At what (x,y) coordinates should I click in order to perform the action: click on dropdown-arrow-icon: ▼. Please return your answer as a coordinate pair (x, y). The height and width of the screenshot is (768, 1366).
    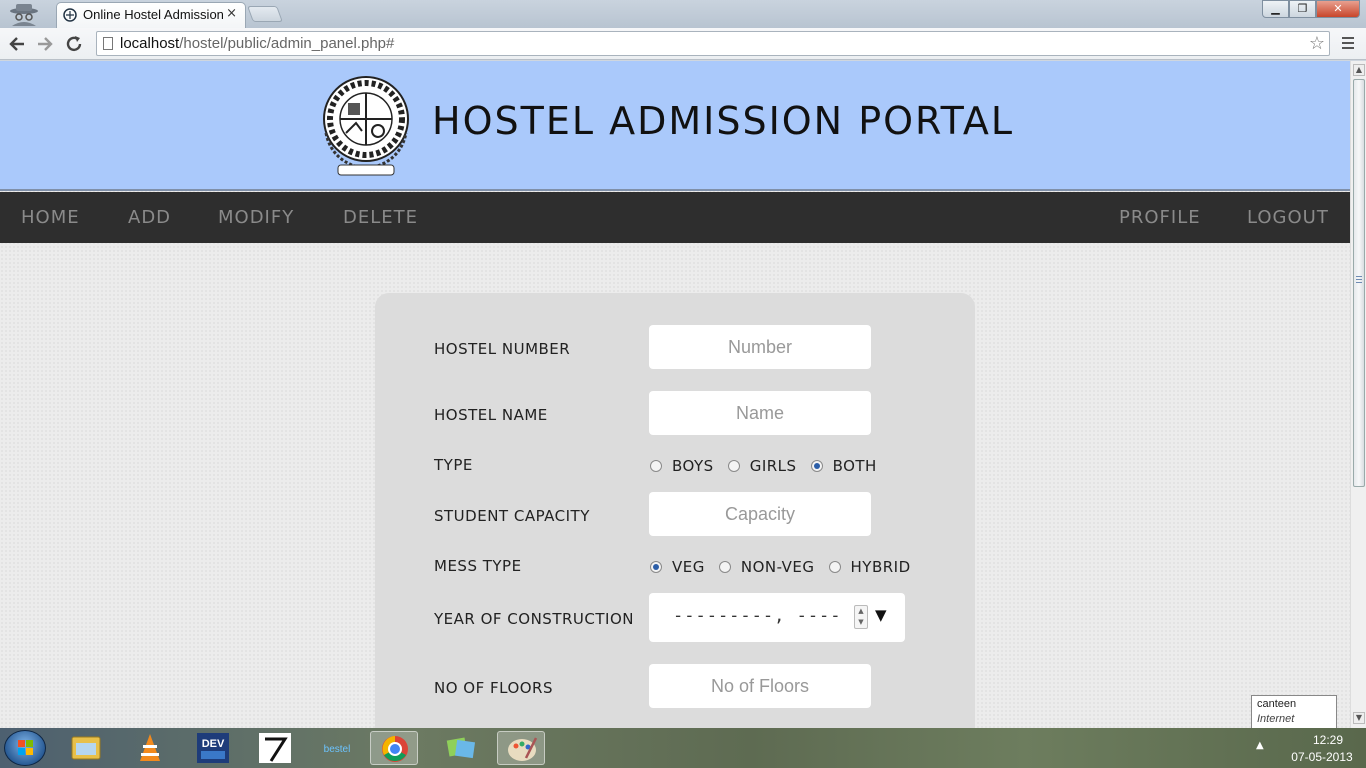
    Looking at the image, I should click on (881, 615).